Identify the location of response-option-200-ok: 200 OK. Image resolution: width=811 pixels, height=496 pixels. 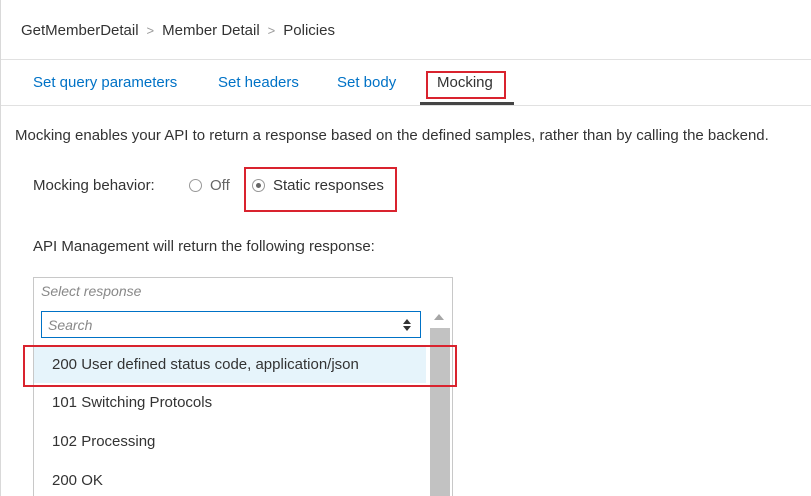
(230, 479).